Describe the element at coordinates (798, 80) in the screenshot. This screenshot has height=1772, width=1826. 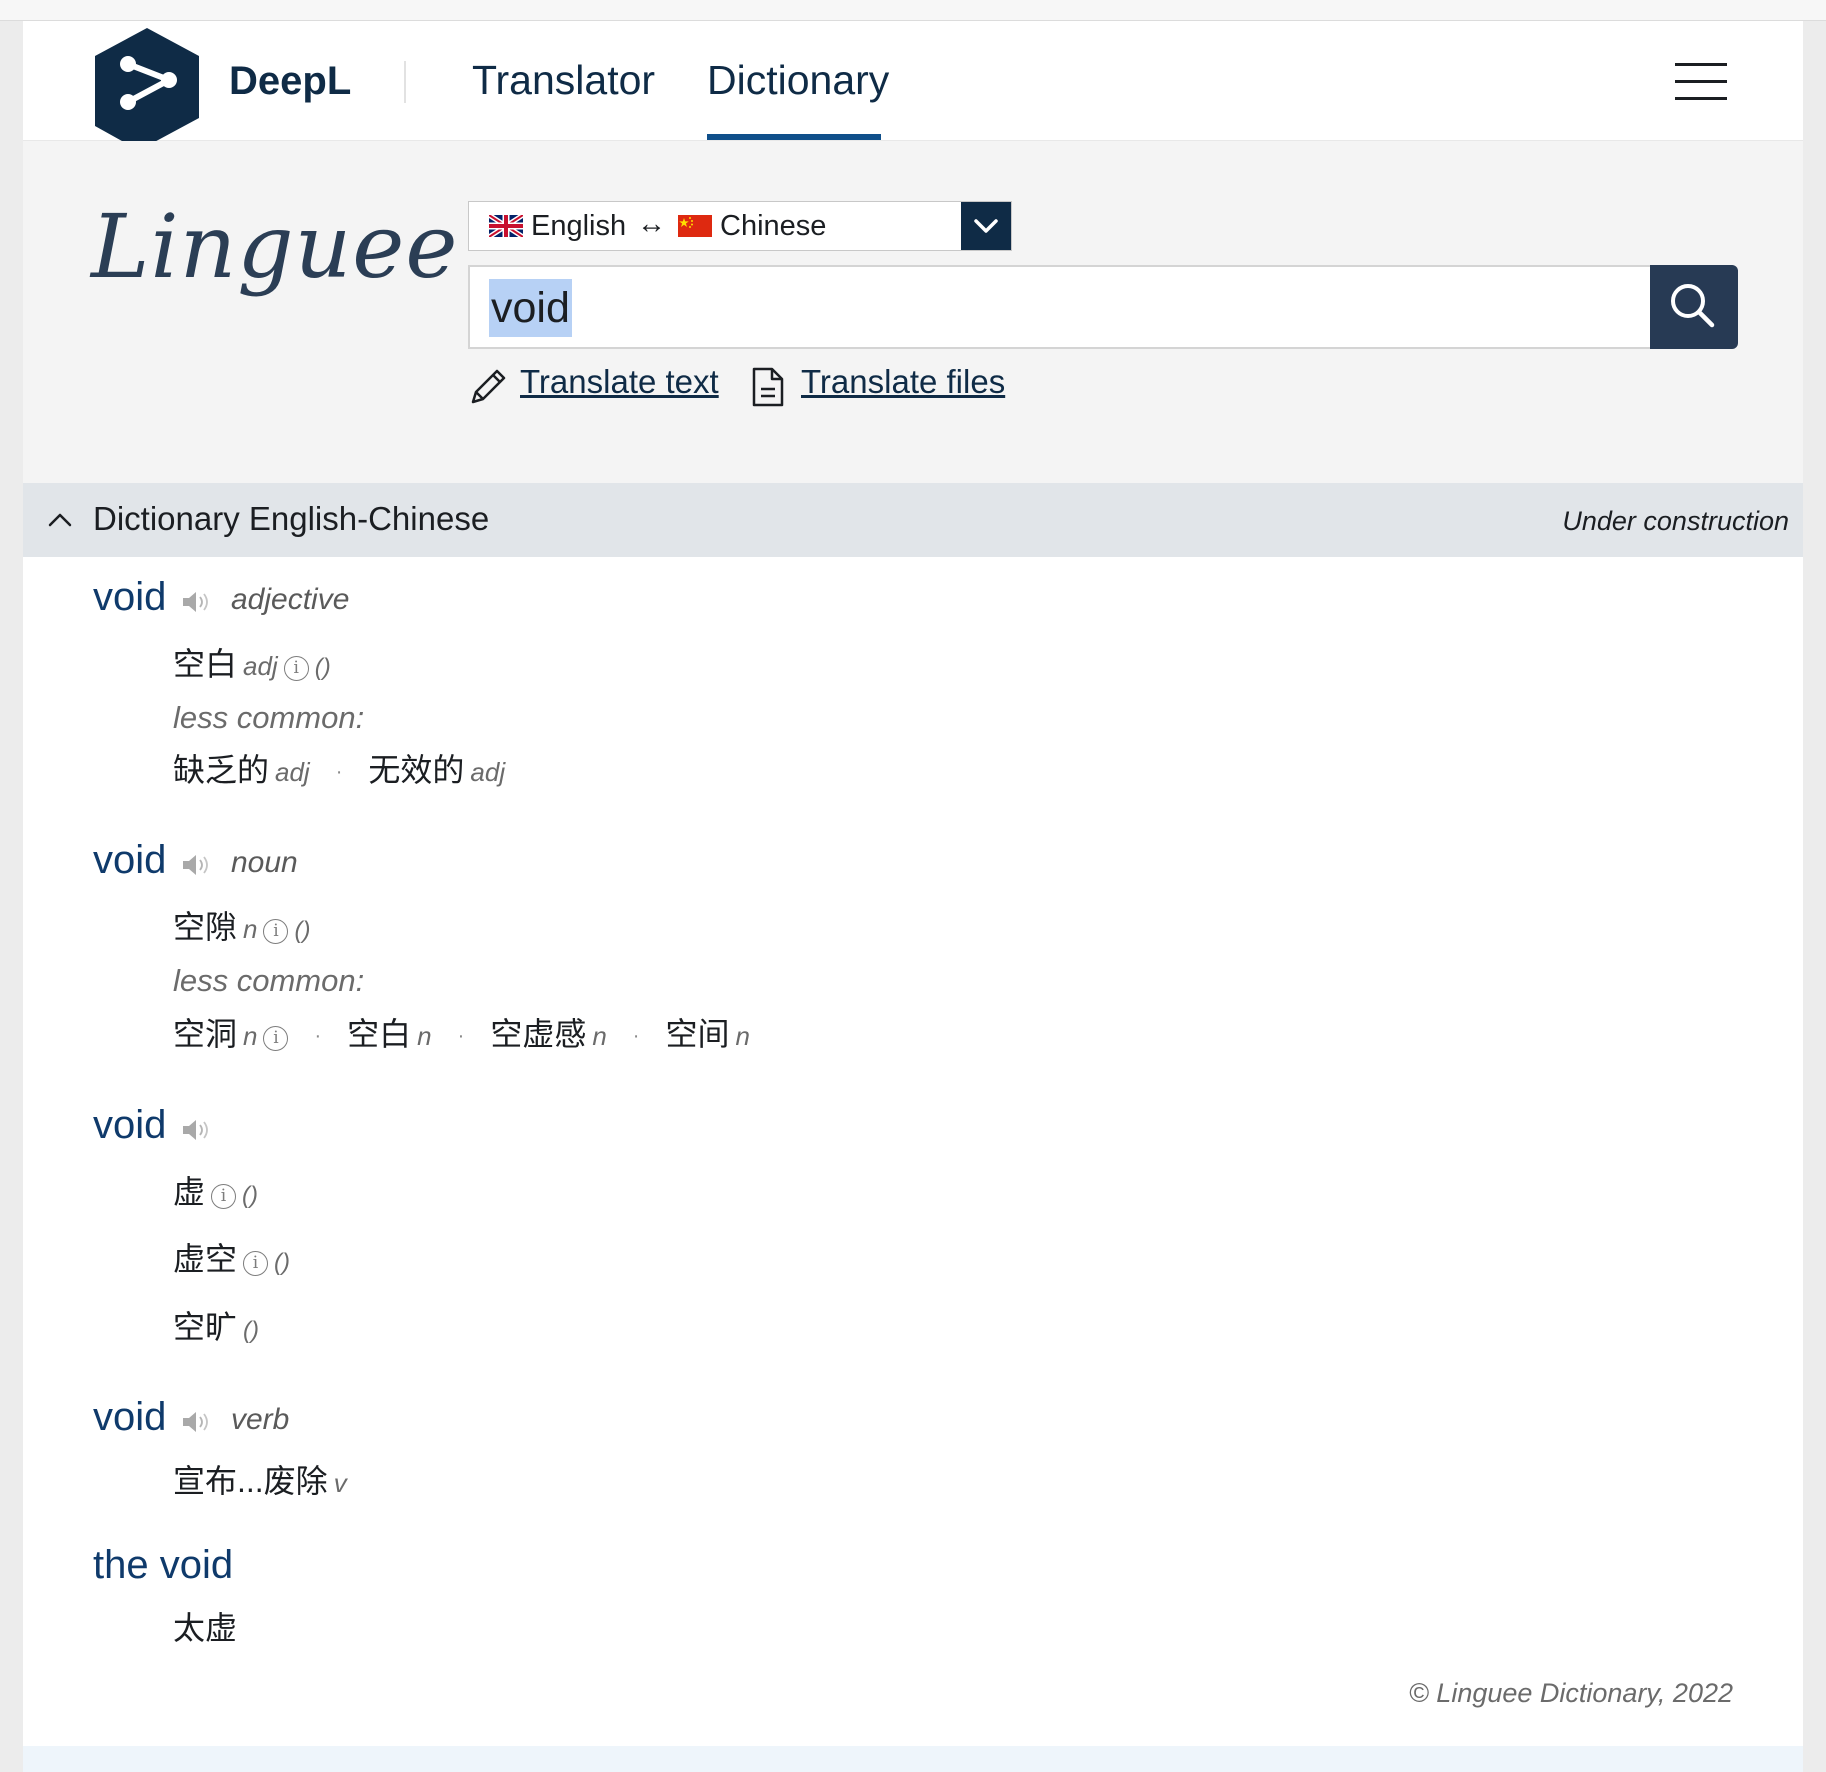
I see `nav-dictionary: Dictionary` at that location.